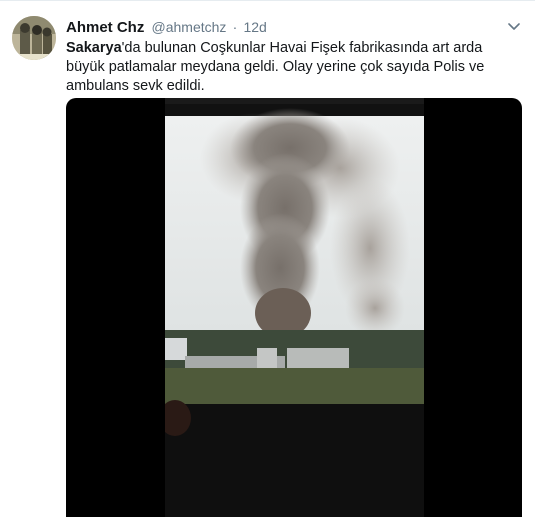 This screenshot has height=517, width=535. Describe the element at coordinates (94, 48) in the screenshot. I see `tweet-text-bold: Sakarya` at that location.